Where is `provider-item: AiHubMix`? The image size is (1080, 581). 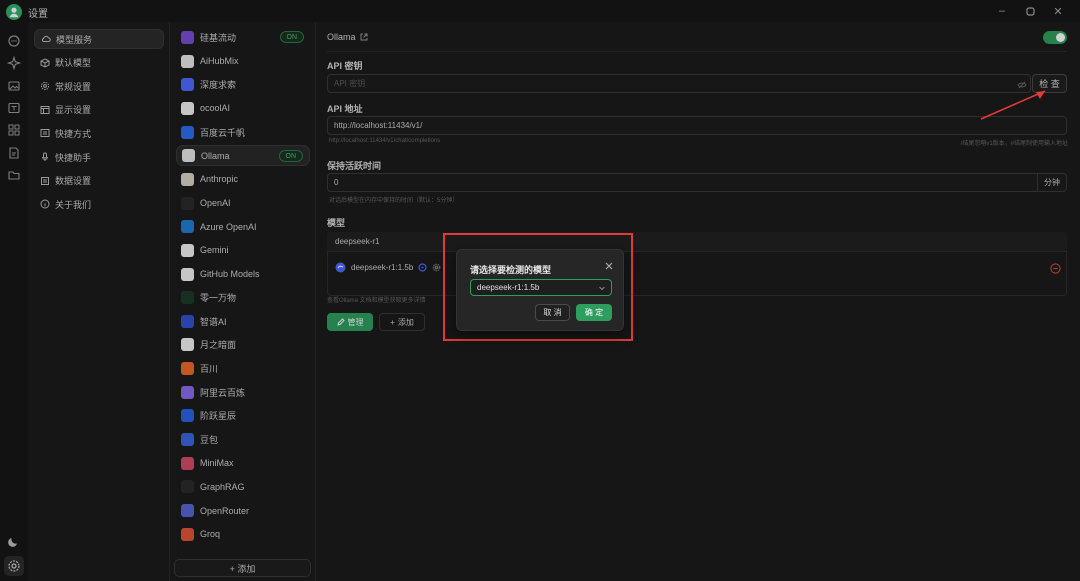
provider-item: AiHubMix is located at coordinates (243, 61).